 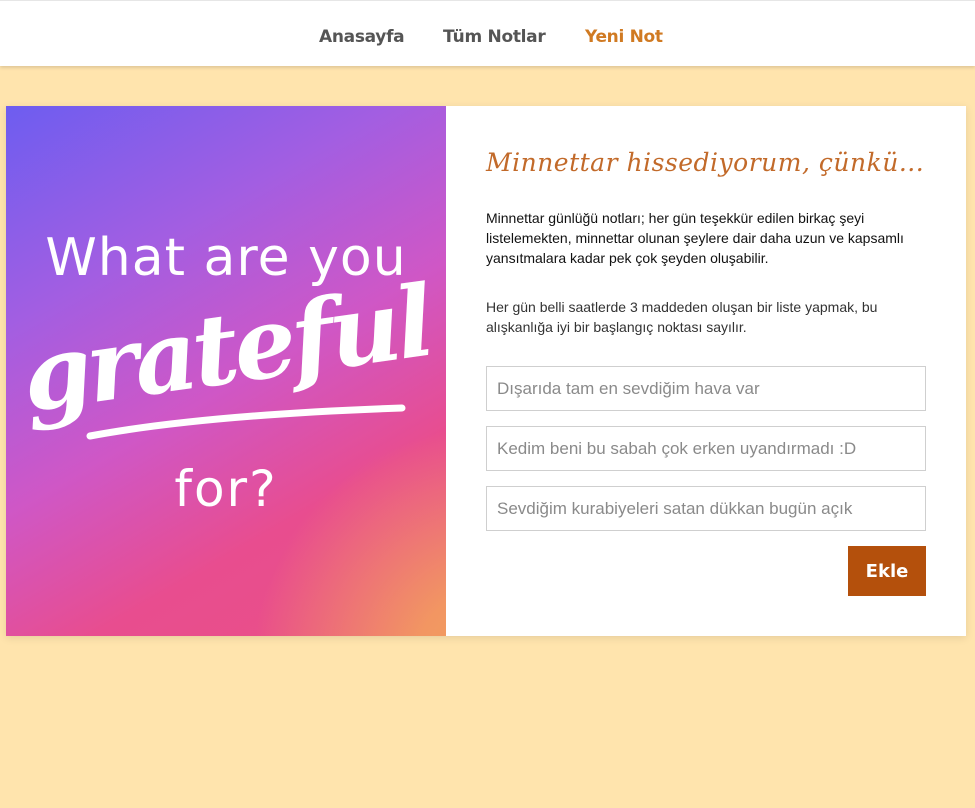 I want to click on main-nav: Anasayfa Tüm Notlar Yeni Not, so click(x=487, y=39).